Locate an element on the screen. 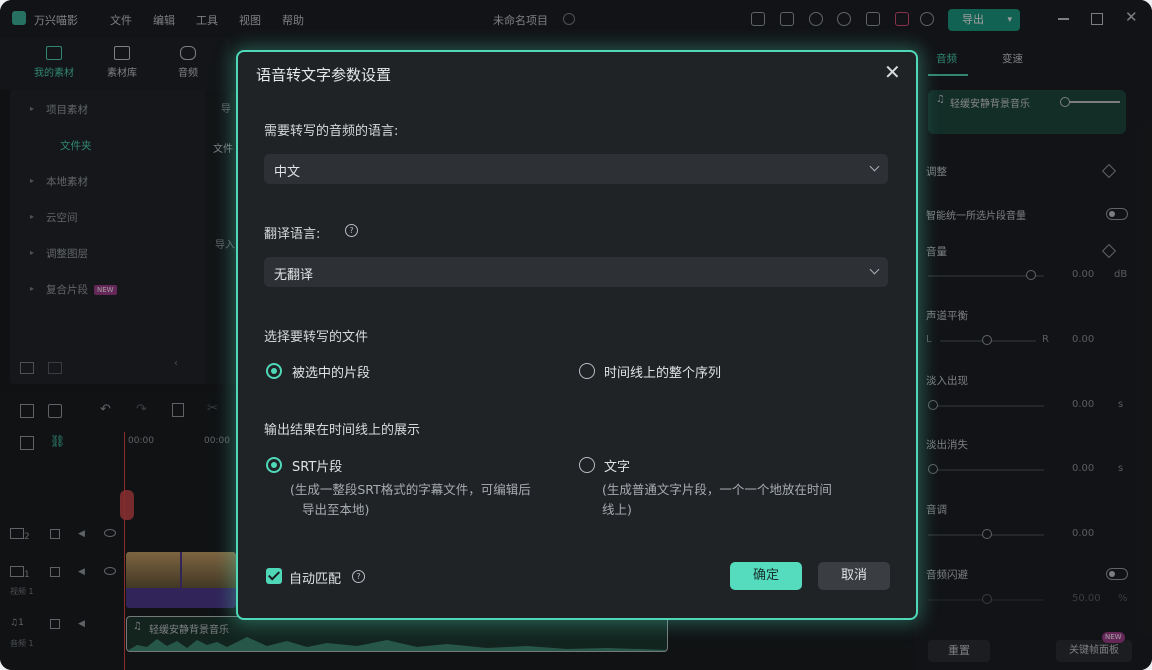 The width and height of the screenshot is (1152, 670). radio-selected-clip is located at coordinates (274, 371).